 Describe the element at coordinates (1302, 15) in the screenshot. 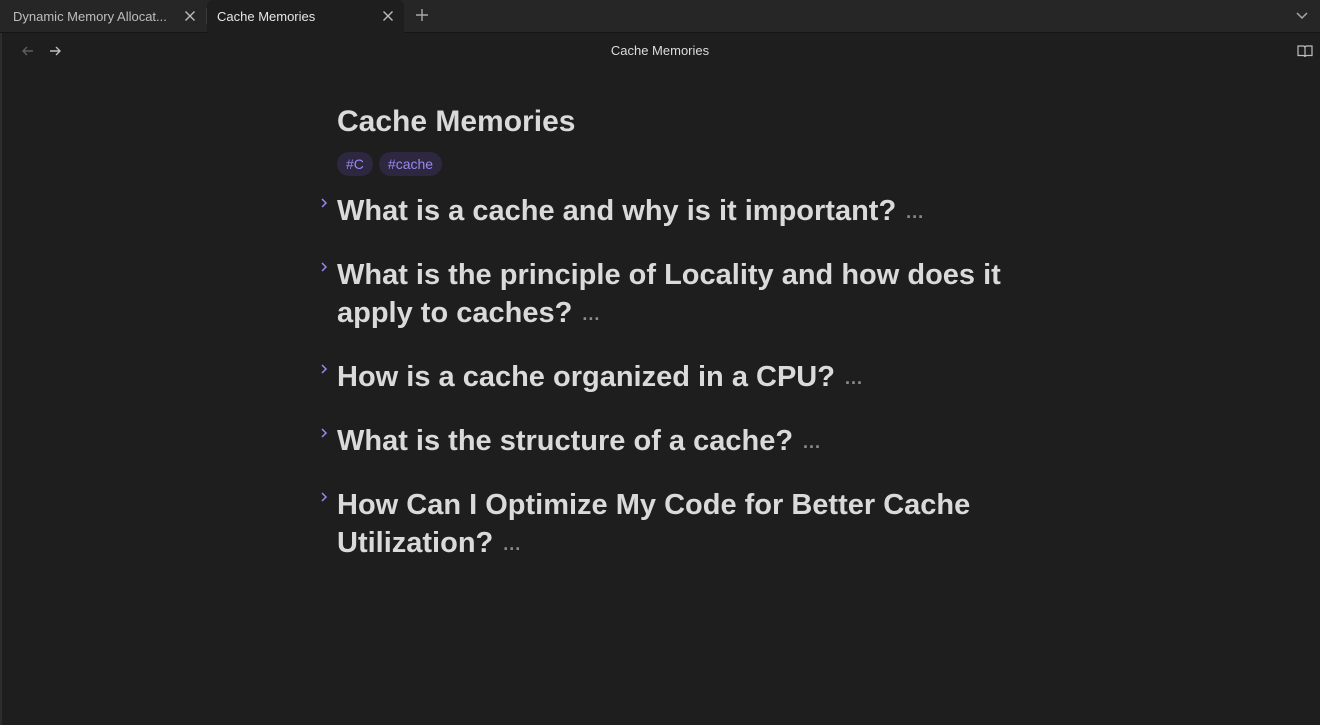

I see `chevron-down-icon` at that location.